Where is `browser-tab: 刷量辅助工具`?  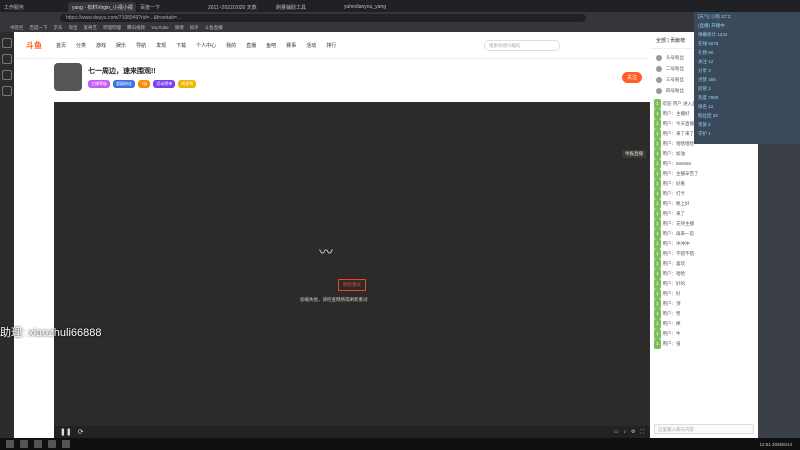
browser-tab: 刷量辅助工具 is located at coordinates (306, 7).